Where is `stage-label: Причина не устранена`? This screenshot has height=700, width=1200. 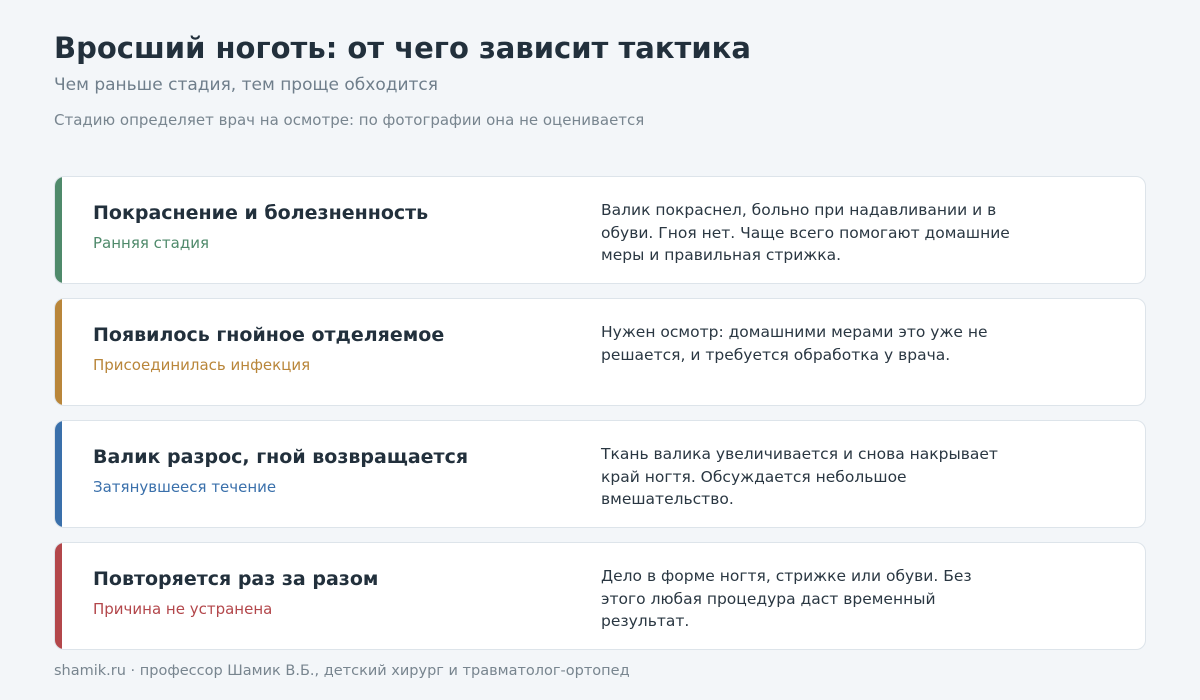 stage-label: Причина не устранена is located at coordinates (183, 609).